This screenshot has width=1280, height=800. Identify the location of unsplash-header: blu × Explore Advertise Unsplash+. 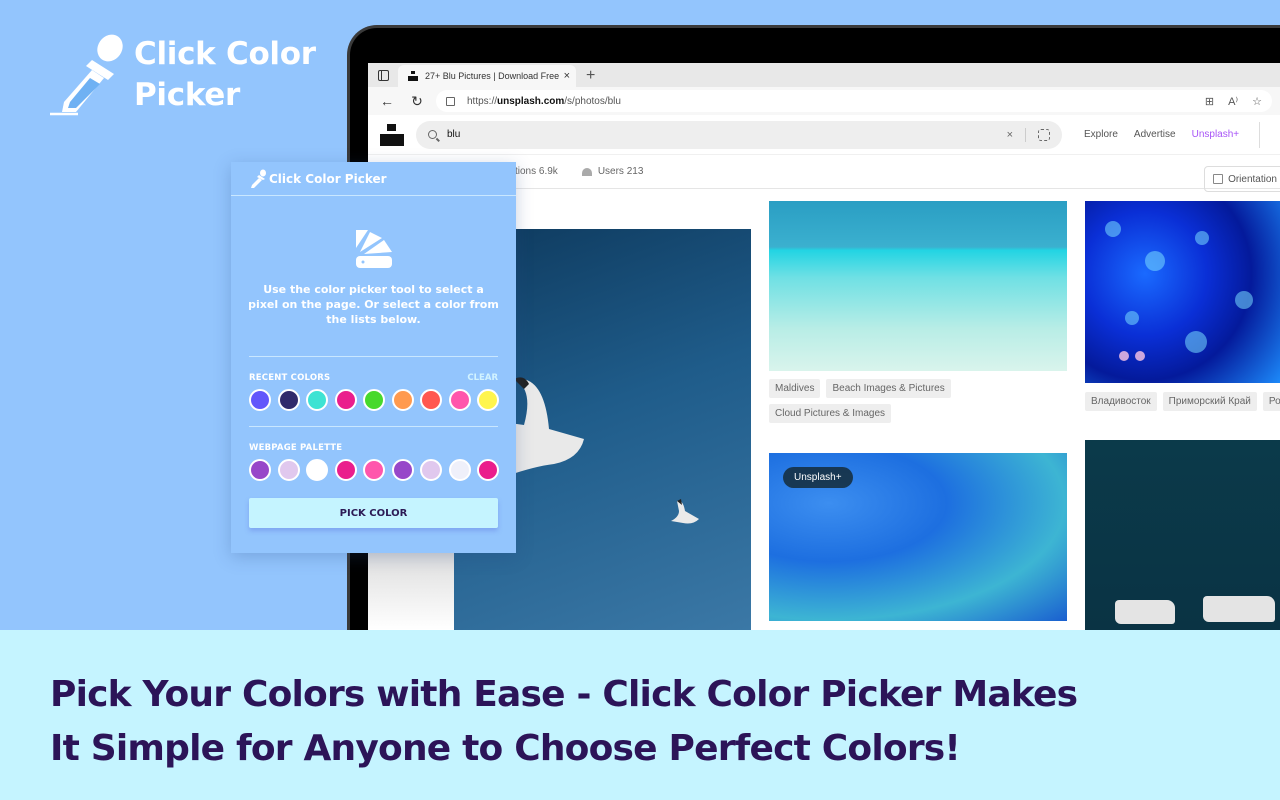
(824, 135).